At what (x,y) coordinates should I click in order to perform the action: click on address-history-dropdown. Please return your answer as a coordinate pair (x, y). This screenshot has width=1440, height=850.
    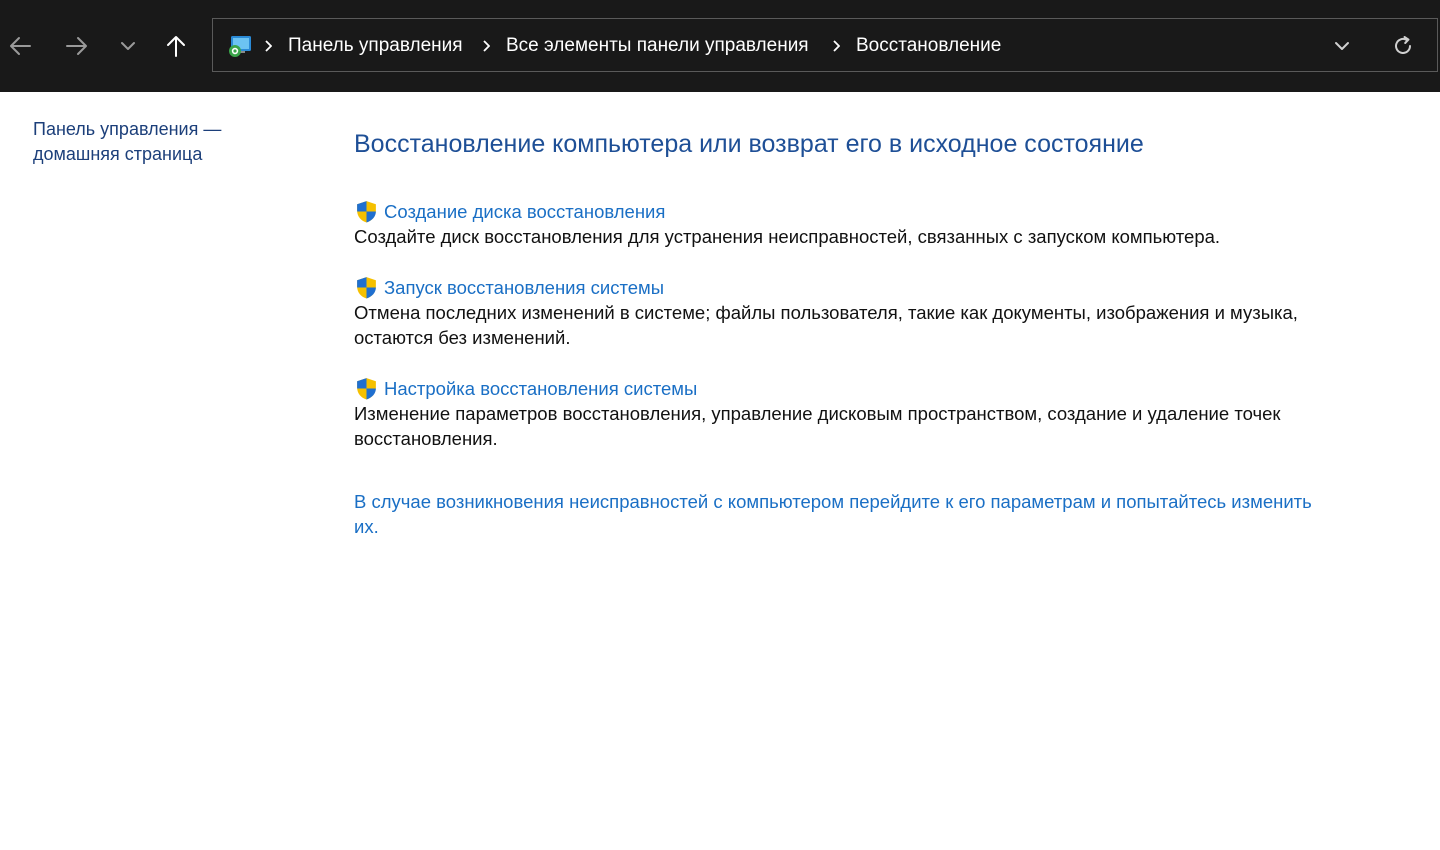
    Looking at the image, I should click on (1342, 46).